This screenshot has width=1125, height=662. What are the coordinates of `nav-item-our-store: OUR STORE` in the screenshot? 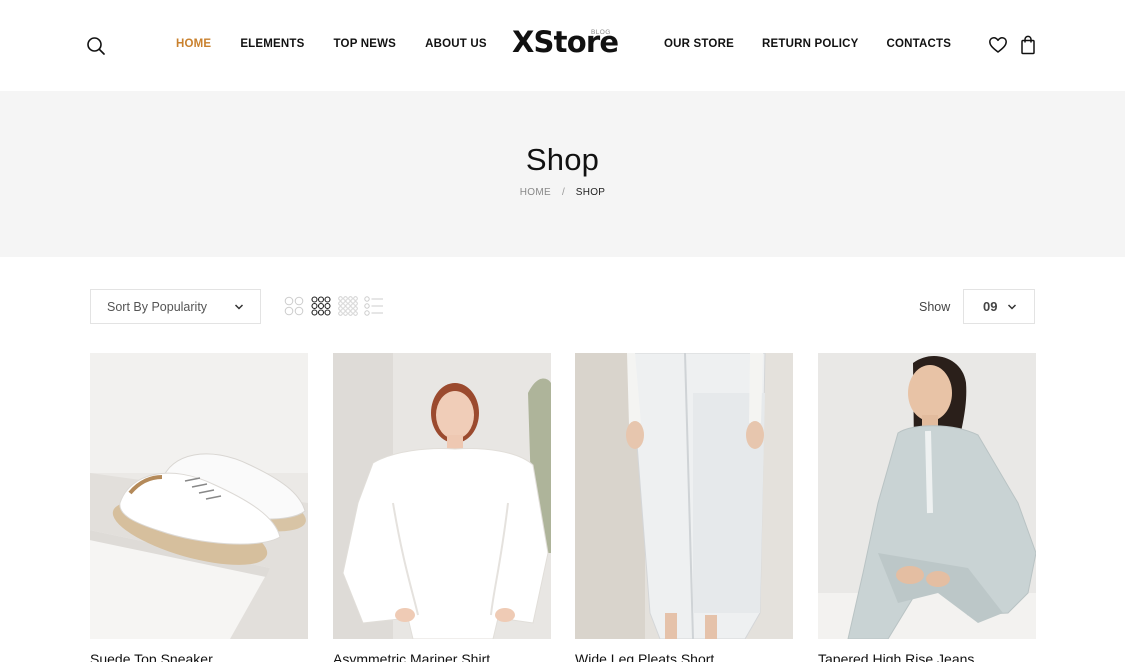 It's located at (699, 44).